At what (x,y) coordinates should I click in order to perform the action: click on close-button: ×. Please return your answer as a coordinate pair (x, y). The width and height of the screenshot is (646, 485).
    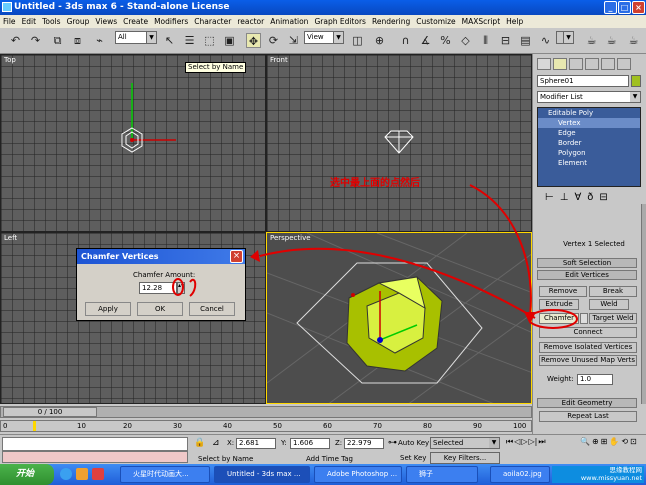
    Looking at the image, I should click on (638, 7).